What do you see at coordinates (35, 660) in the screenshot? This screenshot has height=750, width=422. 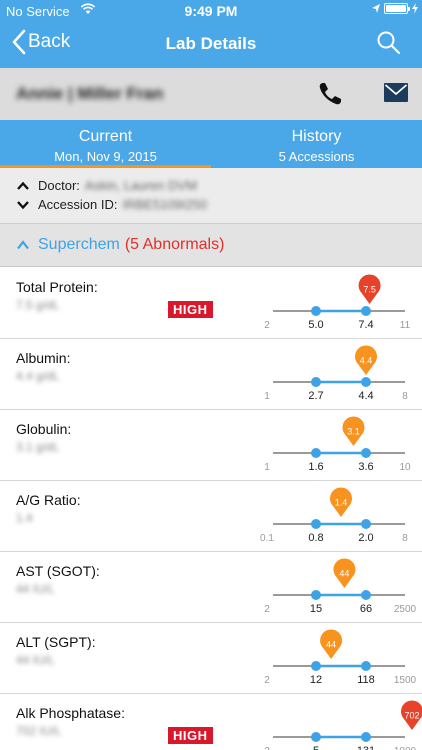 I see `lab-value: 44 IU/L` at bounding box center [35, 660].